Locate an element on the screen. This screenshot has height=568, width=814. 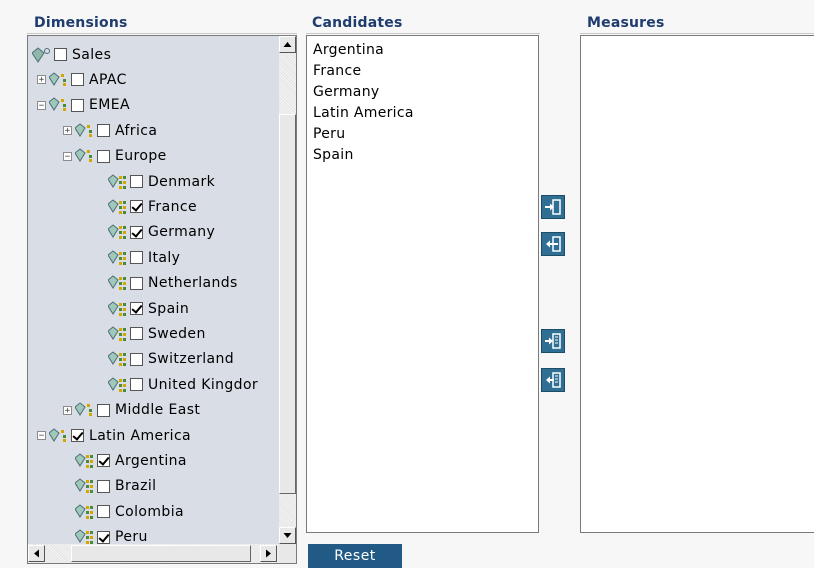
tree-node: Denmark is located at coordinates (161, 181).